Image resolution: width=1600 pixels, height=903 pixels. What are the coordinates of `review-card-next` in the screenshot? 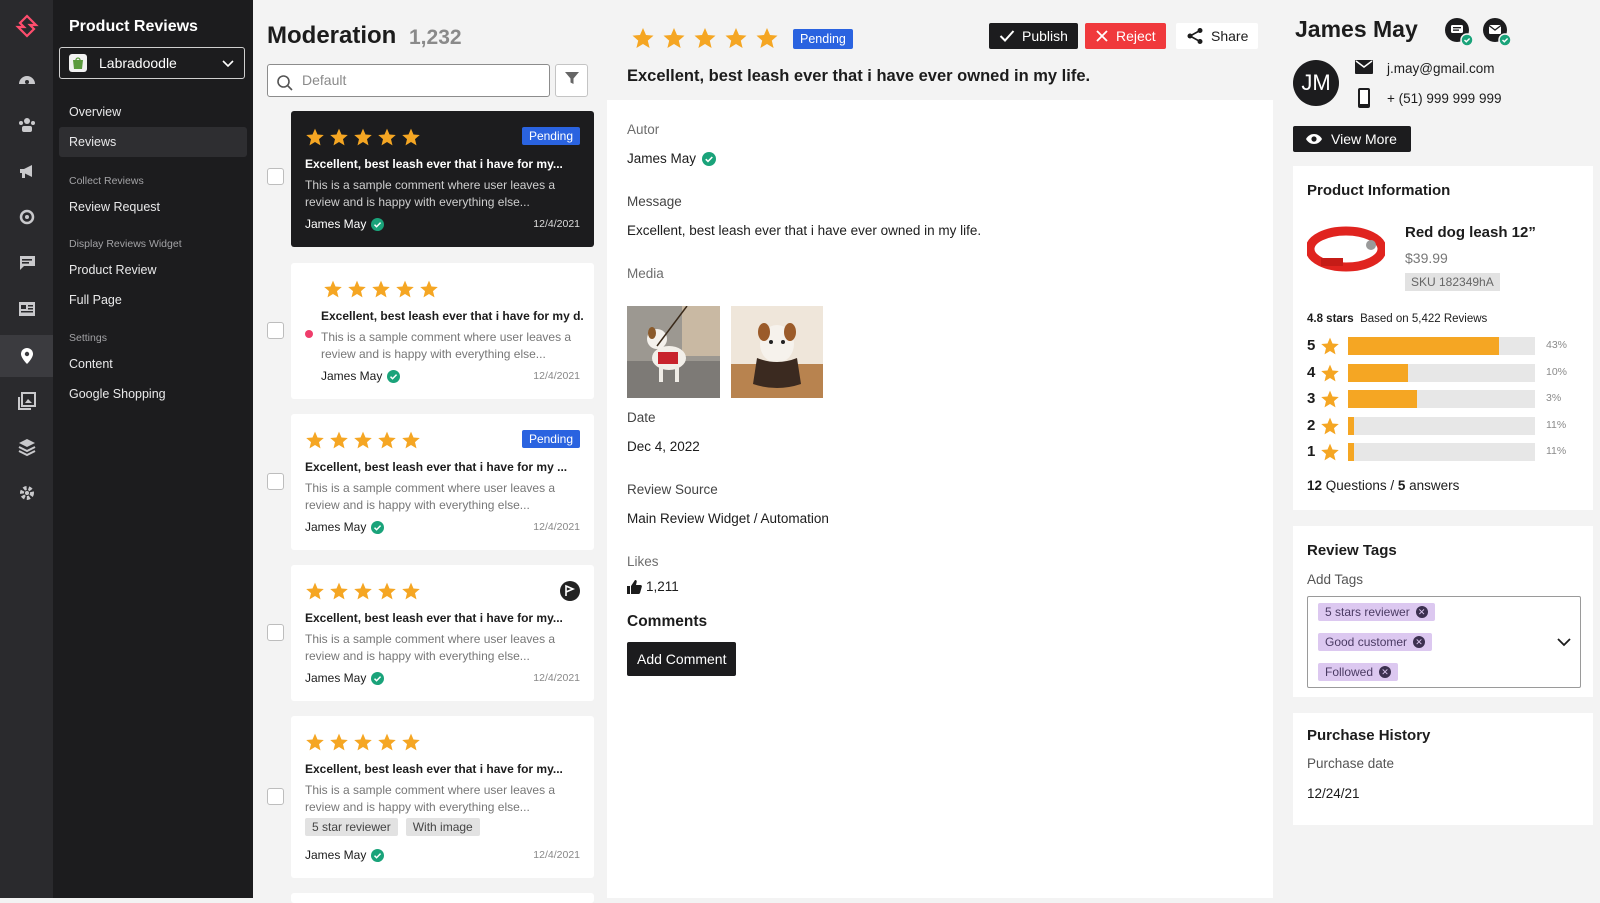 It's located at (442, 898).